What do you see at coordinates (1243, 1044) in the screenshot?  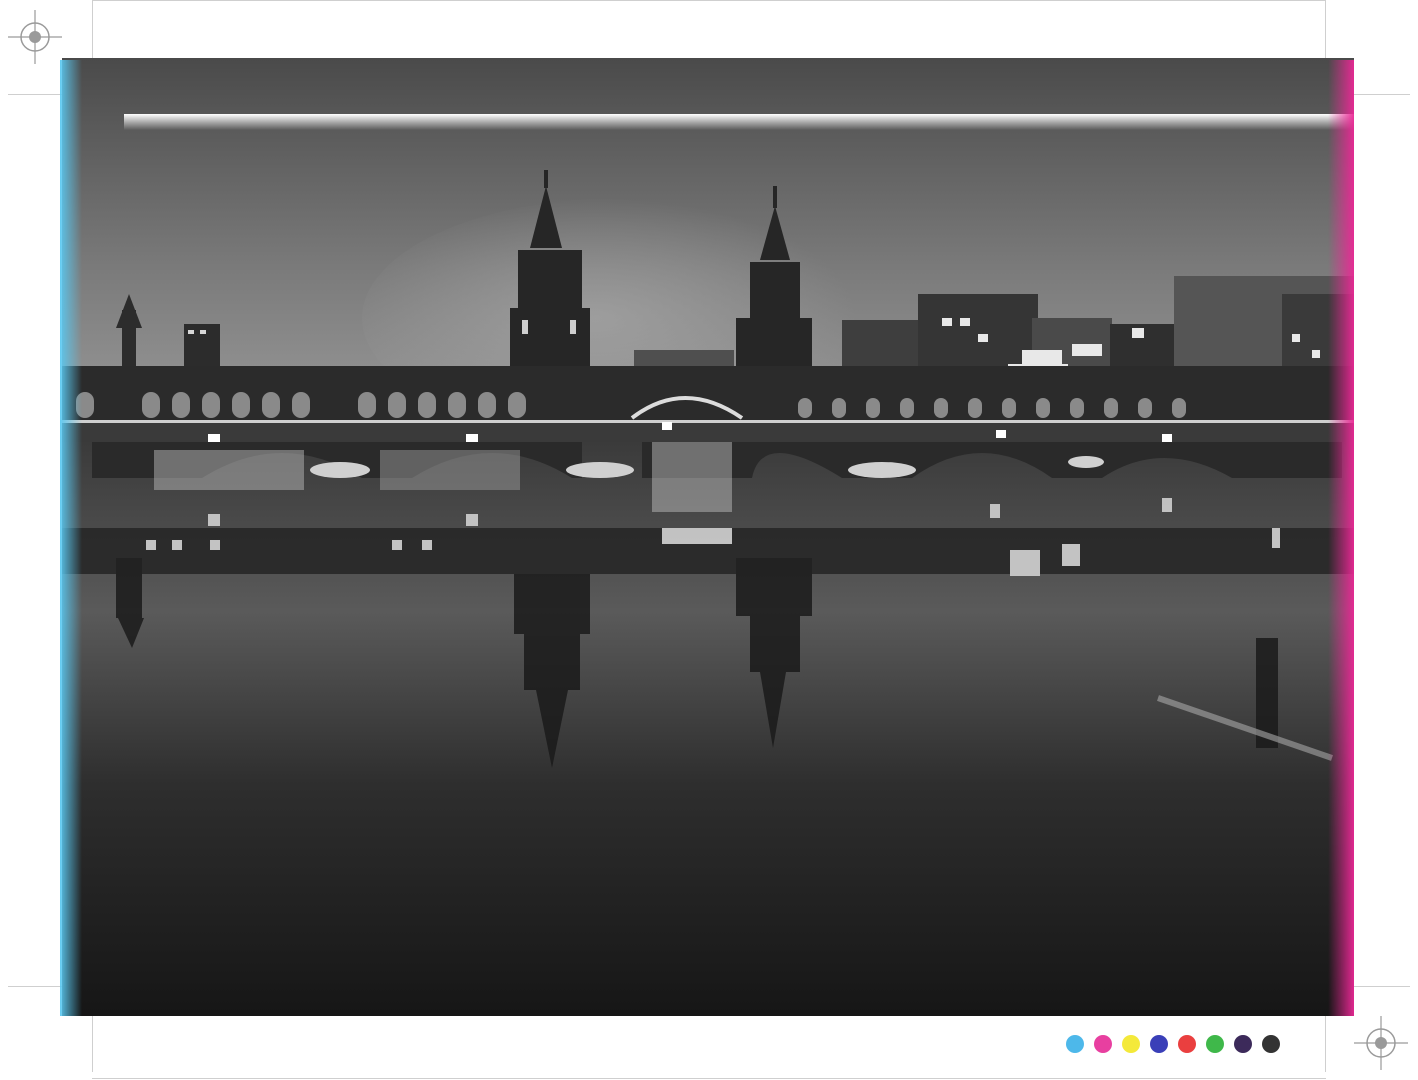 I see `swatch-mixed-overlap` at bounding box center [1243, 1044].